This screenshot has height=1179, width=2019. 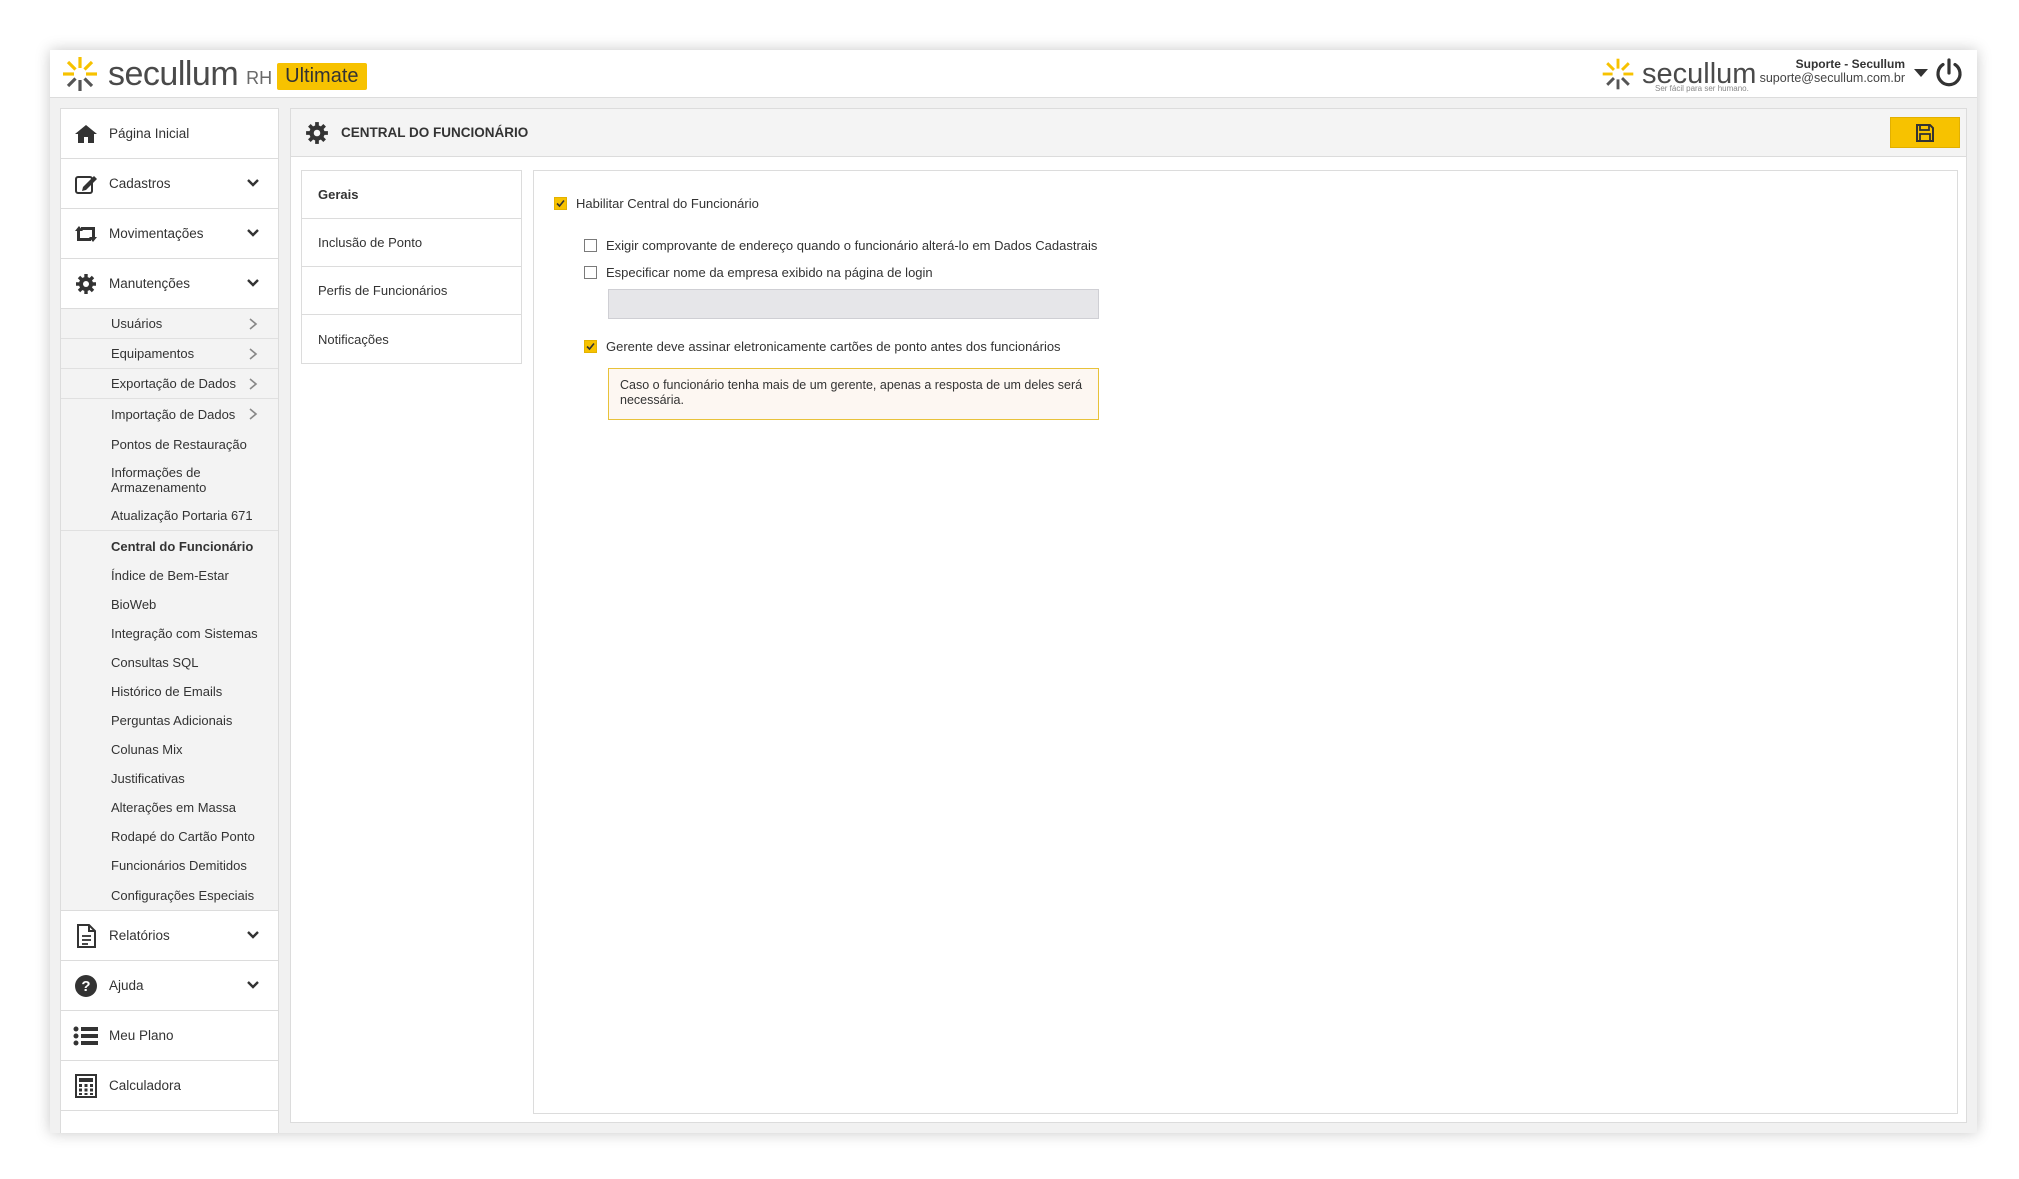 What do you see at coordinates (322, 76) in the screenshot?
I see `edition-badge: Ultimate` at bounding box center [322, 76].